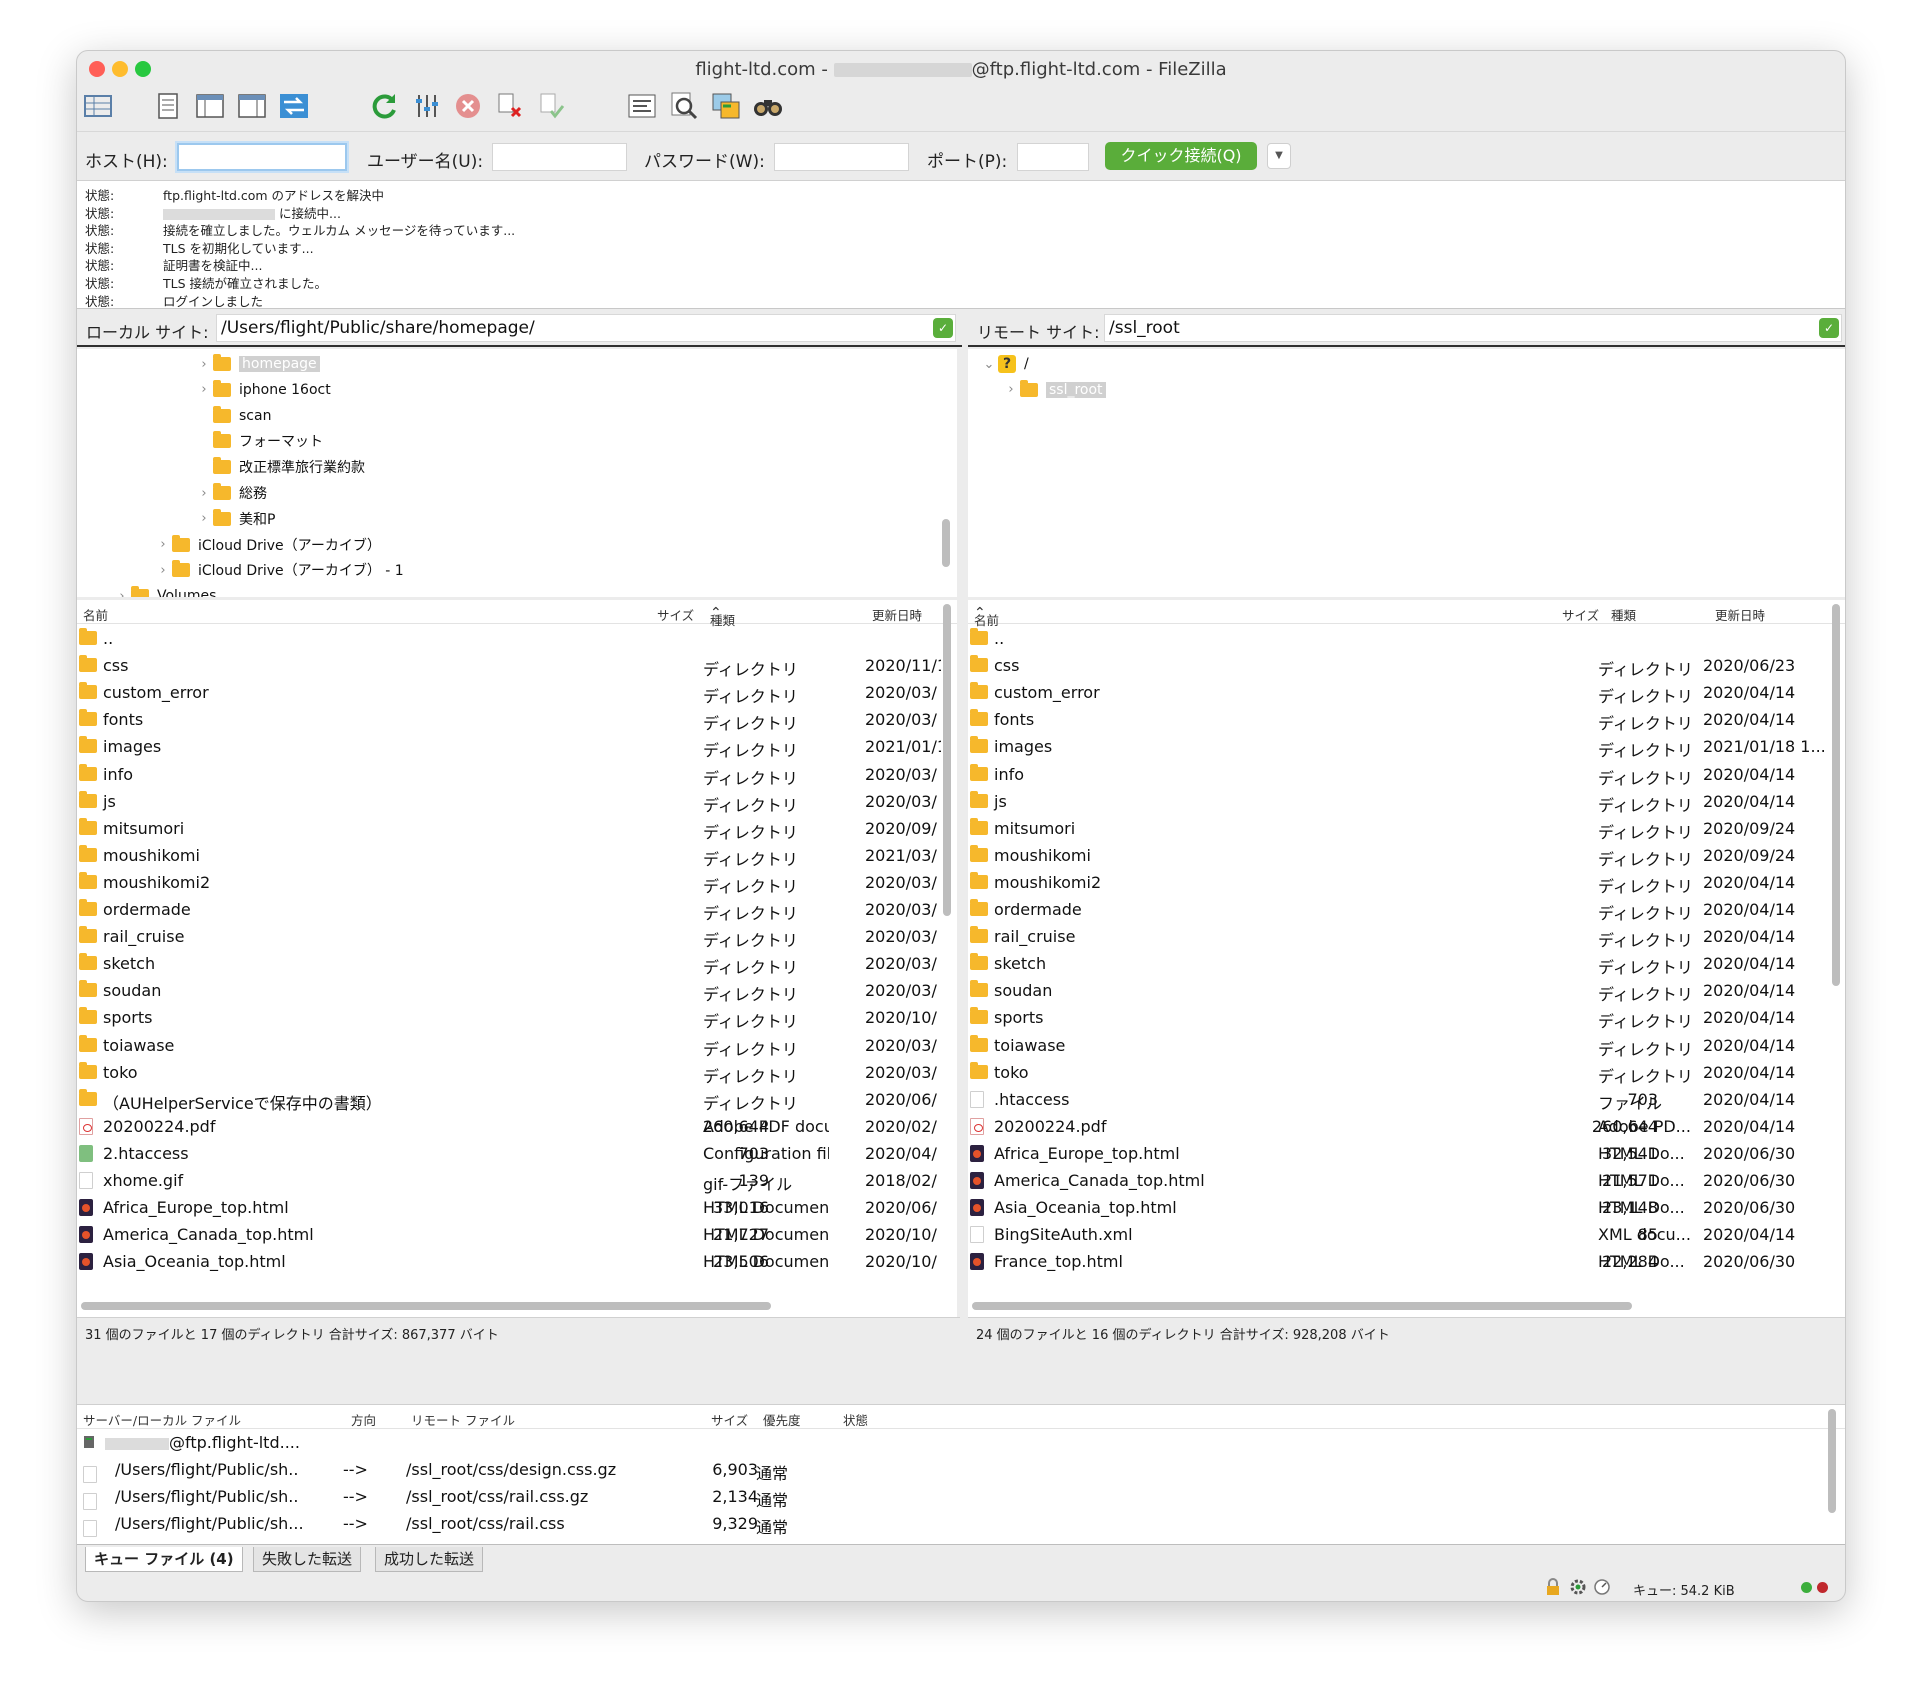 Image resolution: width=1920 pixels, height=1703 pixels. What do you see at coordinates (768, 106) in the screenshot?
I see `search-icon` at bounding box center [768, 106].